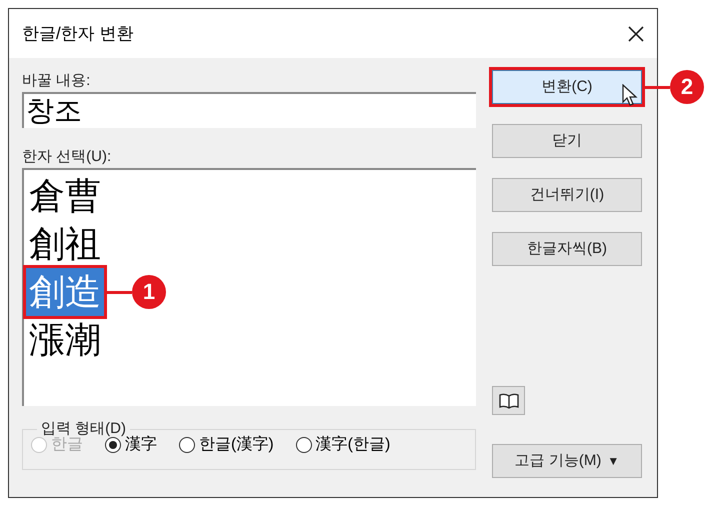 This screenshot has width=720, height=506. Describe the element at coordinates (65, 340) in the screenshot. I see `hanja-item: 漲潮` at that location.